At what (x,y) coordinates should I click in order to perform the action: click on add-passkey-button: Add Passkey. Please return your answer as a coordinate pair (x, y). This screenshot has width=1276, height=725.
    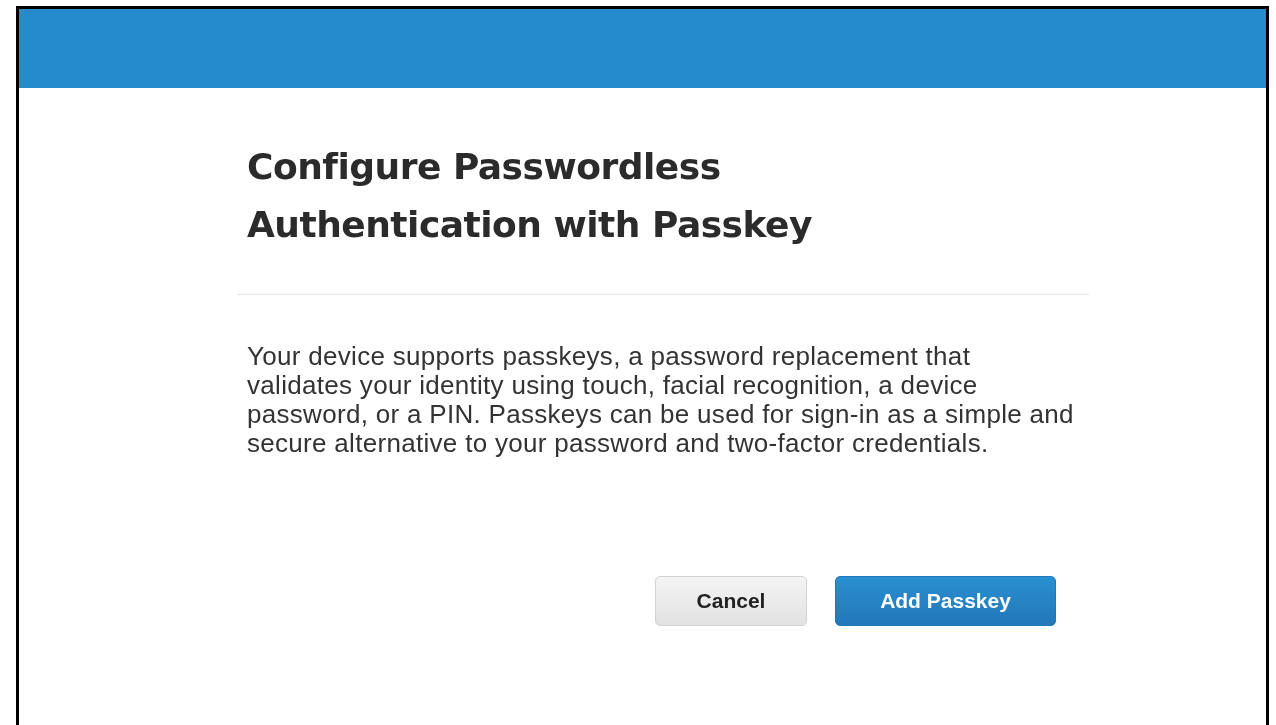
    Looking at the image, I should click on (945, 601).